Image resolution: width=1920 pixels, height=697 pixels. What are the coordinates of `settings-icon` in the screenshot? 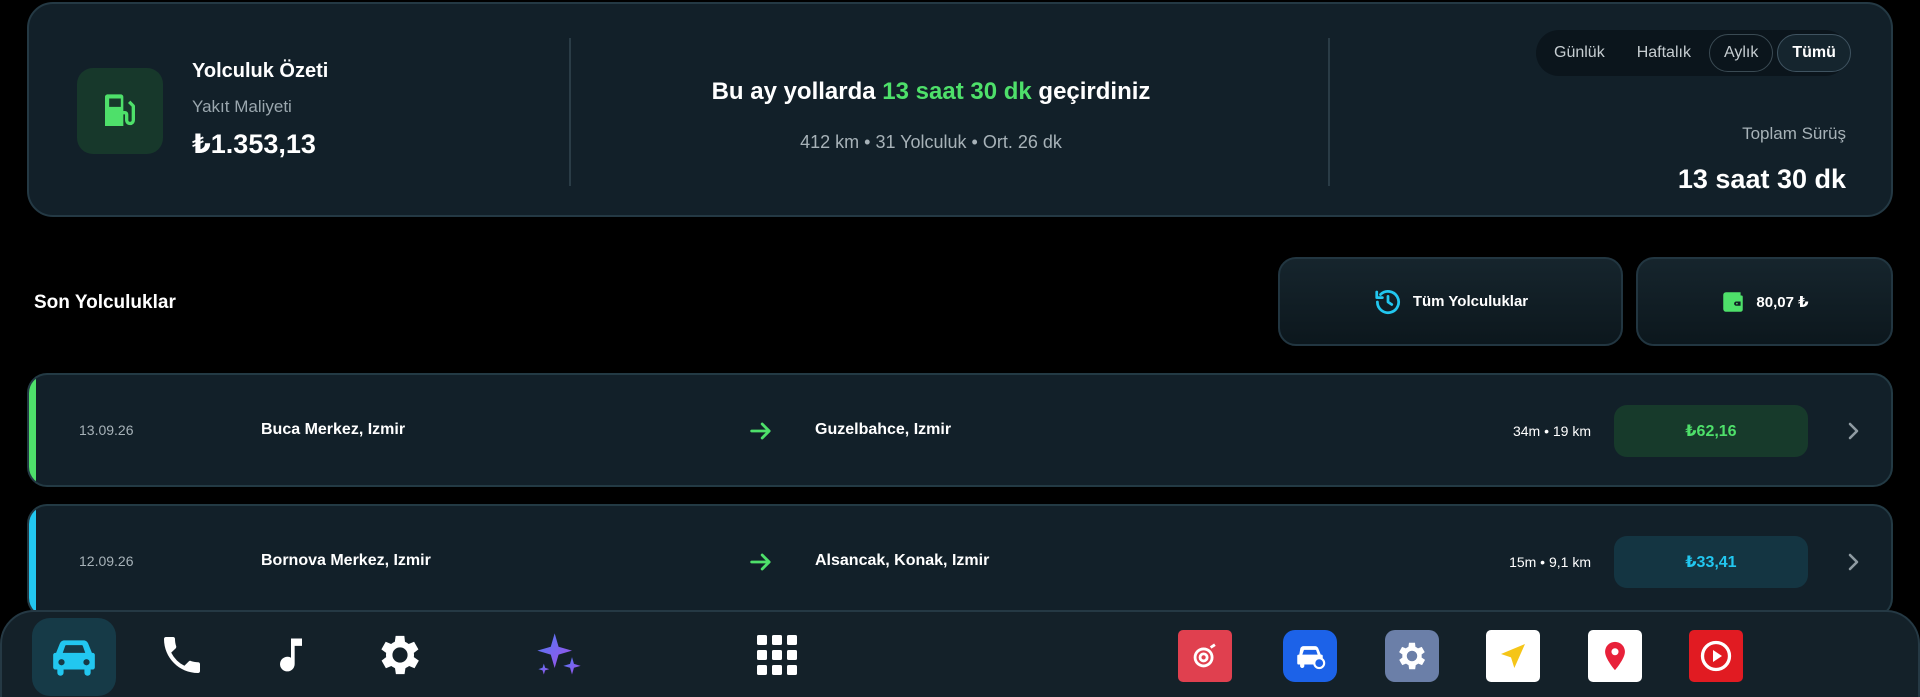 It's located at (400, 655).